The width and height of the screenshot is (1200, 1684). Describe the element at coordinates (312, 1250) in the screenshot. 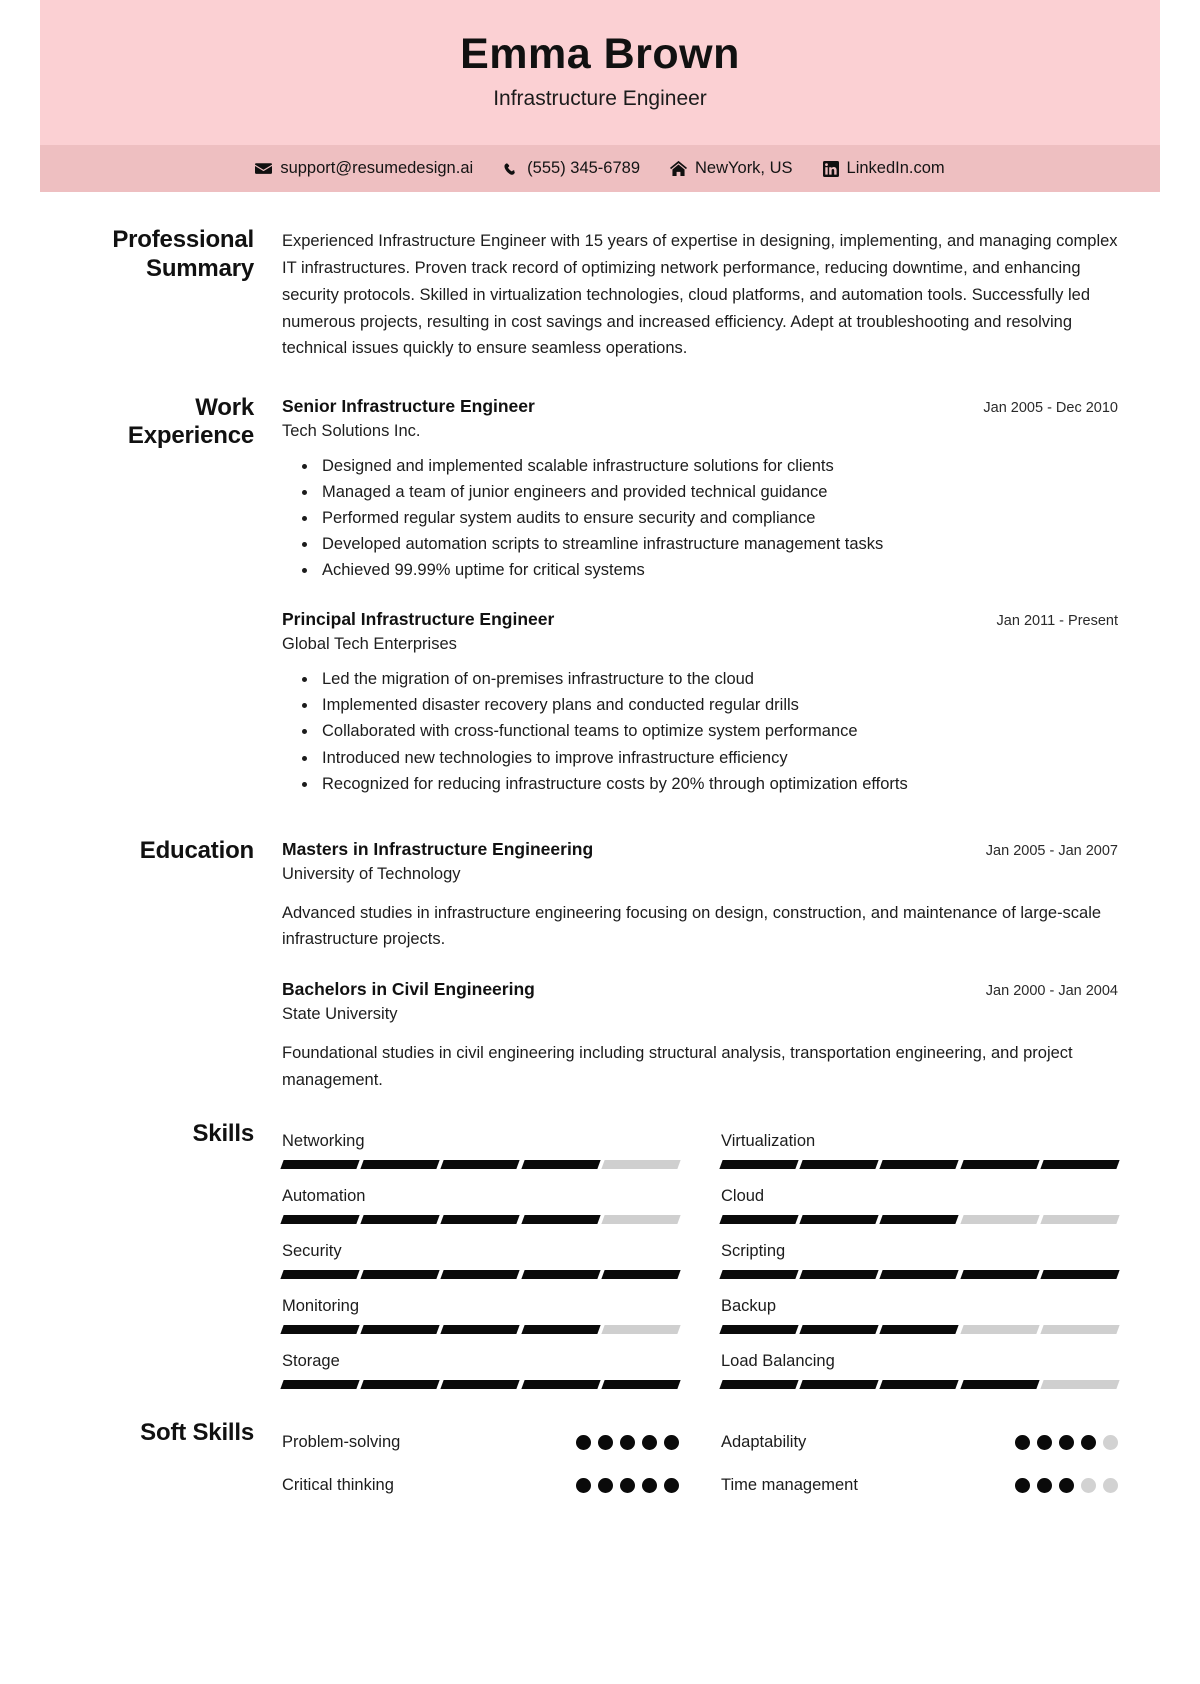

I see `skill-name: Security` at that location.